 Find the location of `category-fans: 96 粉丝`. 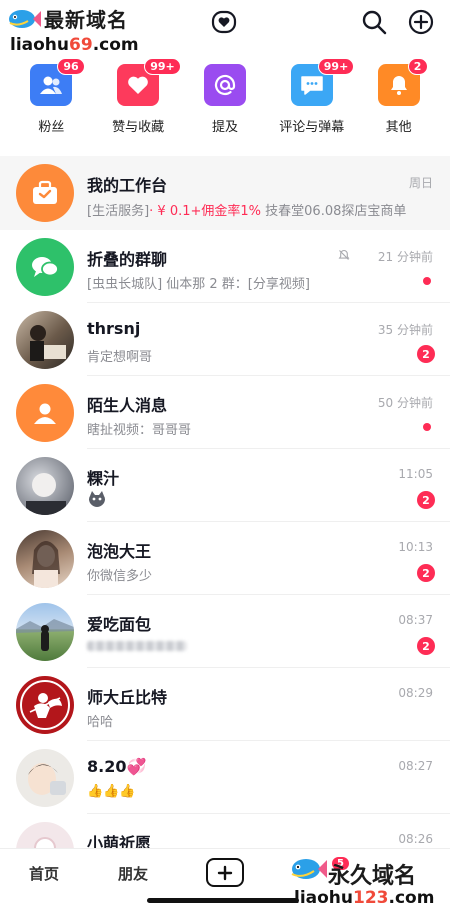

category-fans: 96 粉丝 is located at coordinates (51, 98).